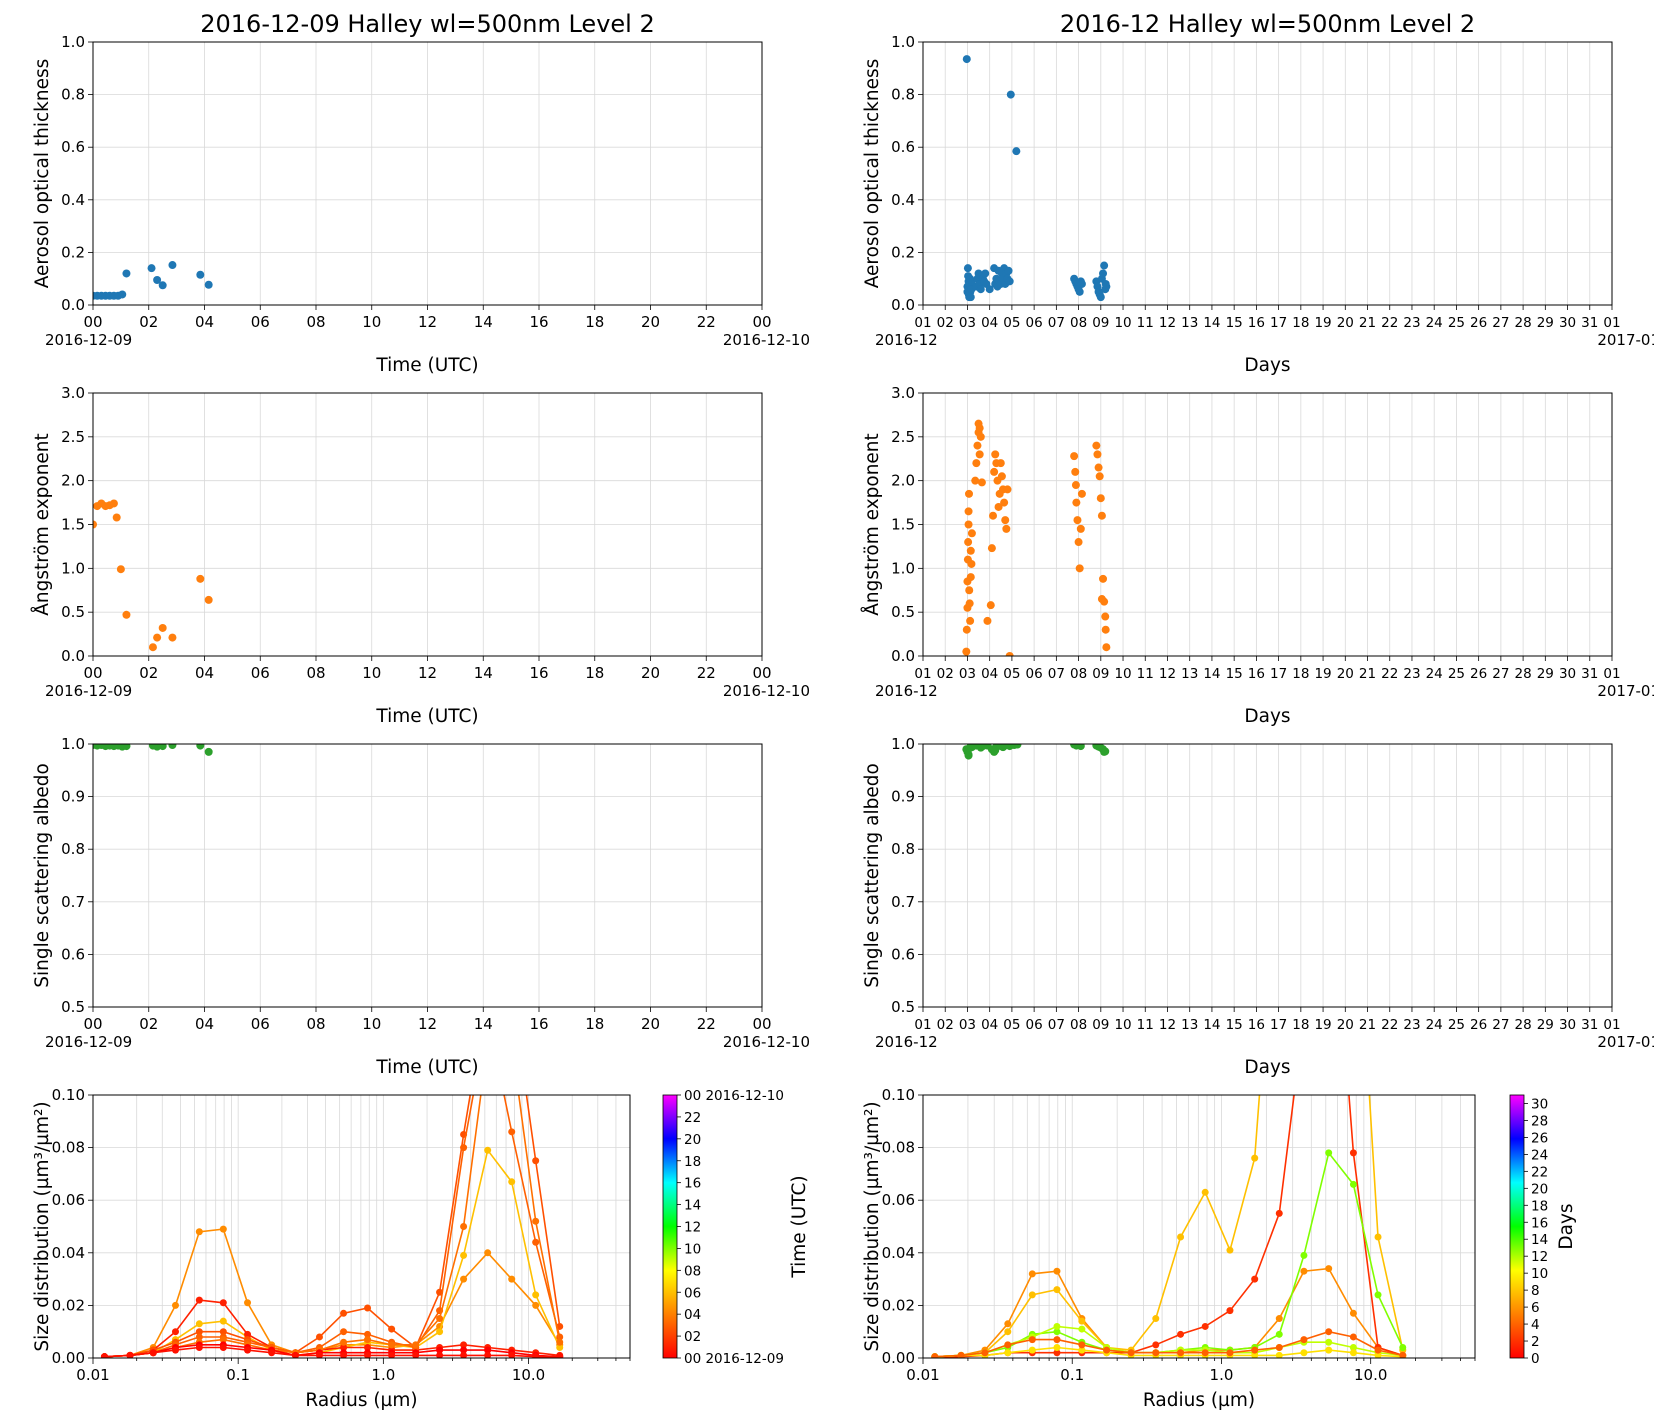  I want to click on x-tick-label: 11, so click(1145, 674).